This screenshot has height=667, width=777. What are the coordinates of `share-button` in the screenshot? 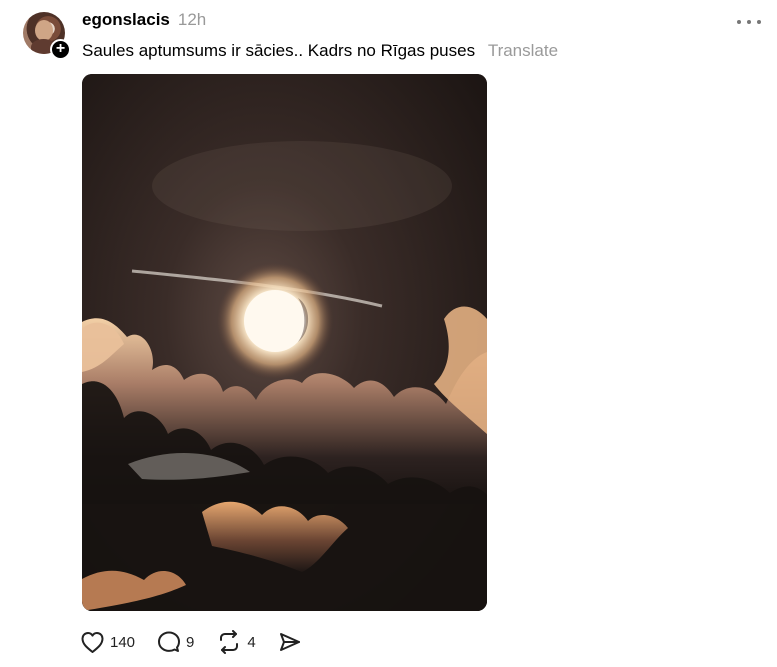 It's located at (290, 642).